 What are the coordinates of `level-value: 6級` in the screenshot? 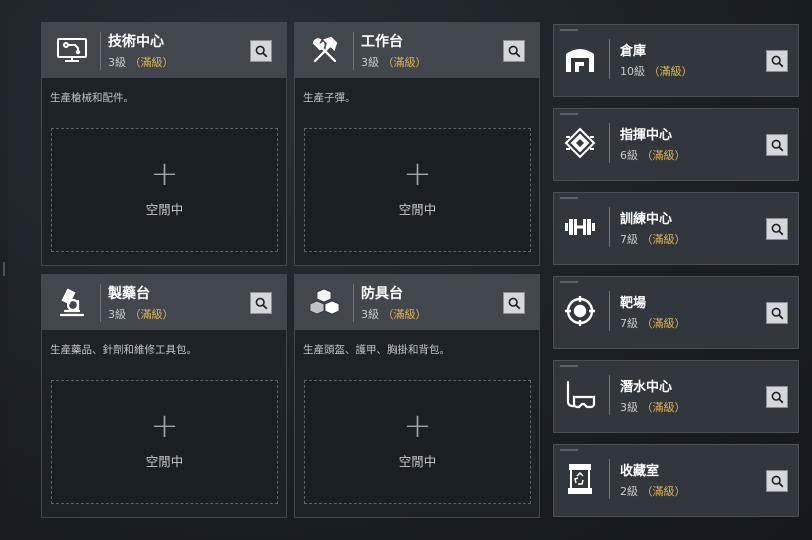 It's located at (629, 155).